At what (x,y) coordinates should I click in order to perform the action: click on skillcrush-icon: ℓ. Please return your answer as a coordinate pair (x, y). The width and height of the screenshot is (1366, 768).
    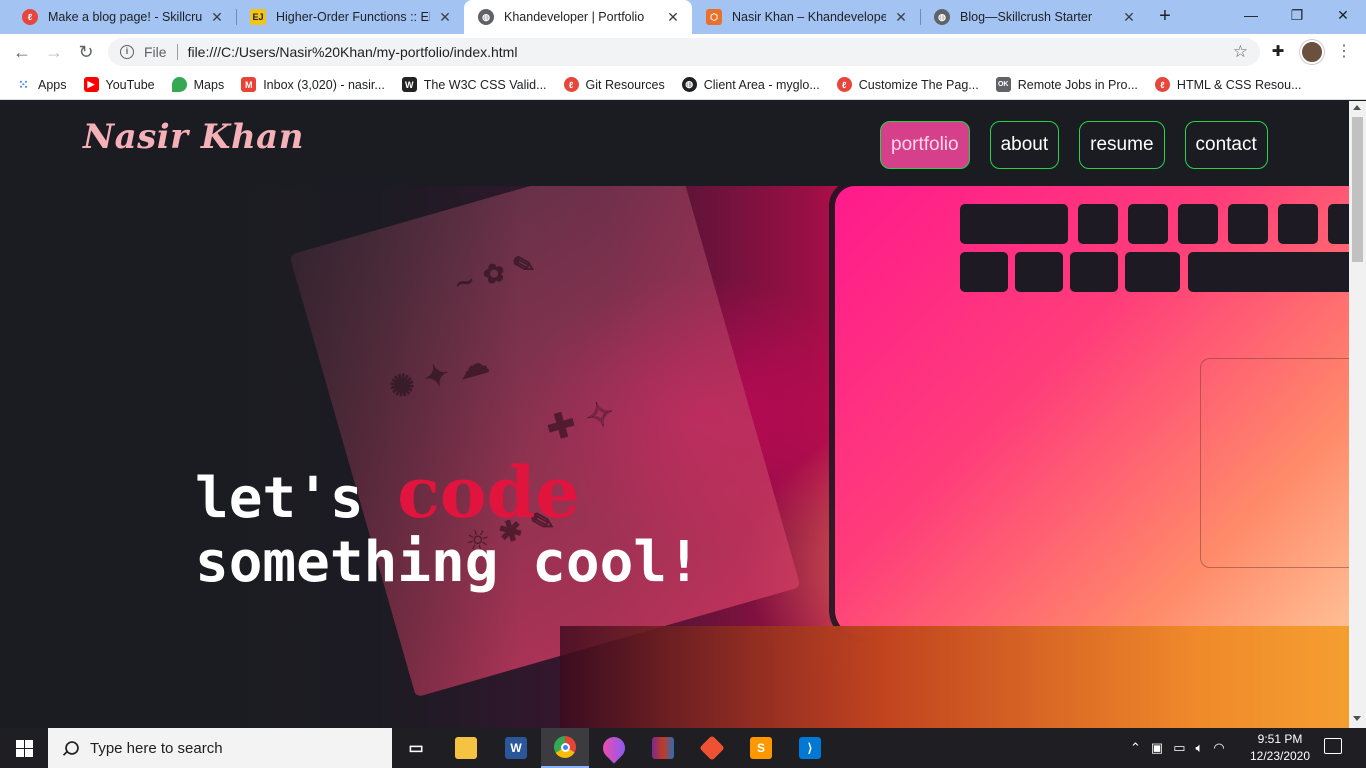
    Looking at the image, I should click on (571, 84).